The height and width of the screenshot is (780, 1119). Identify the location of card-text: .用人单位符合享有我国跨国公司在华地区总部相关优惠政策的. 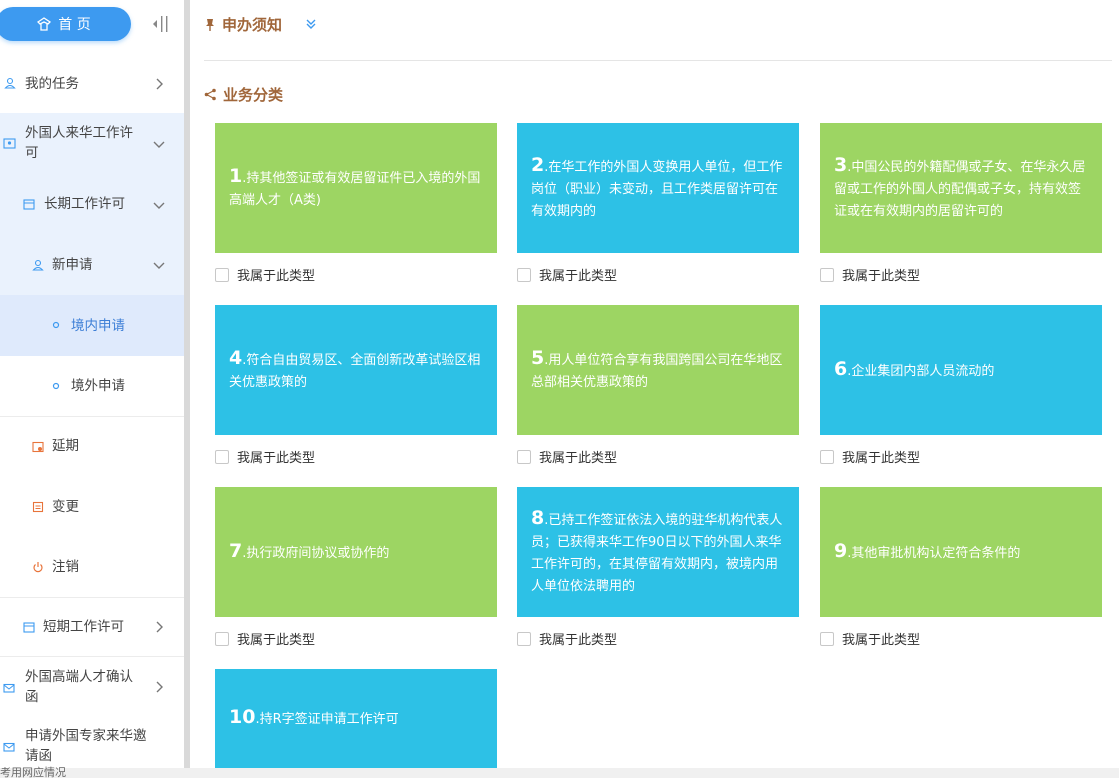
(657, 371).